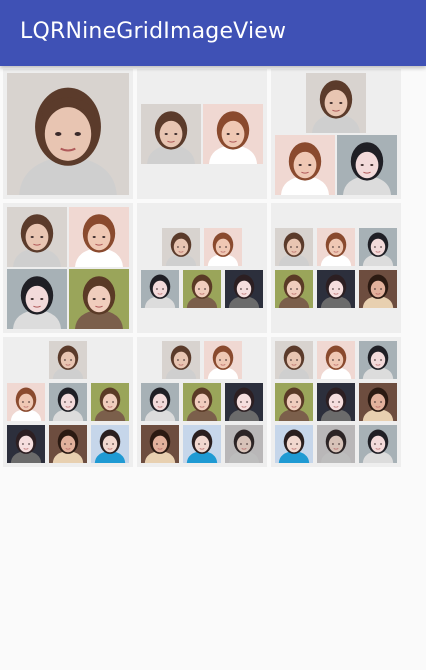 Image resolution: width=426 pixels, height=670 pixels. What do you see at coordinates (153, 31) in the screenshot?
I see `app-title: LQRNineGridImageView` at bounding box center [153, 31].